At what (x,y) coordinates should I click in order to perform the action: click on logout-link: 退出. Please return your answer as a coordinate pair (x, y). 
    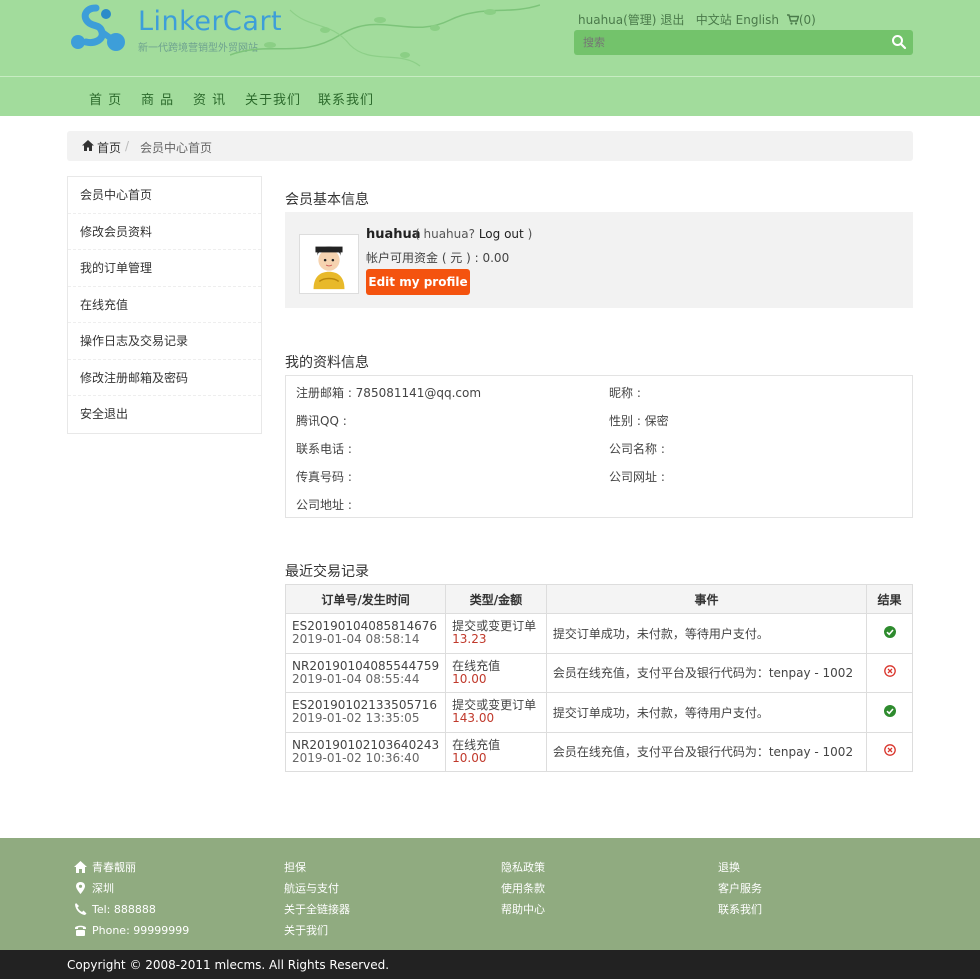
    Looking at the image, I should click on (672, 20).